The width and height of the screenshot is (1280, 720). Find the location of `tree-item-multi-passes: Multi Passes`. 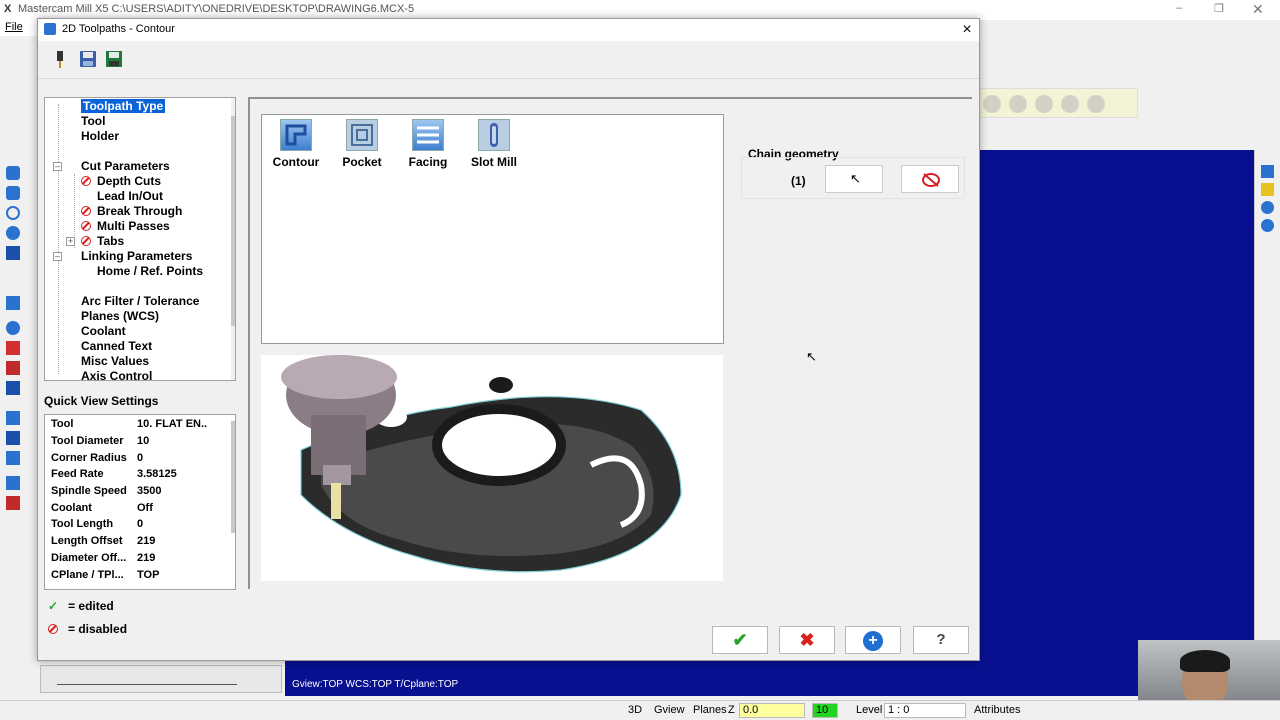

tree-item-multi-passes: Multi Passes is located at coordinates (125, 226).